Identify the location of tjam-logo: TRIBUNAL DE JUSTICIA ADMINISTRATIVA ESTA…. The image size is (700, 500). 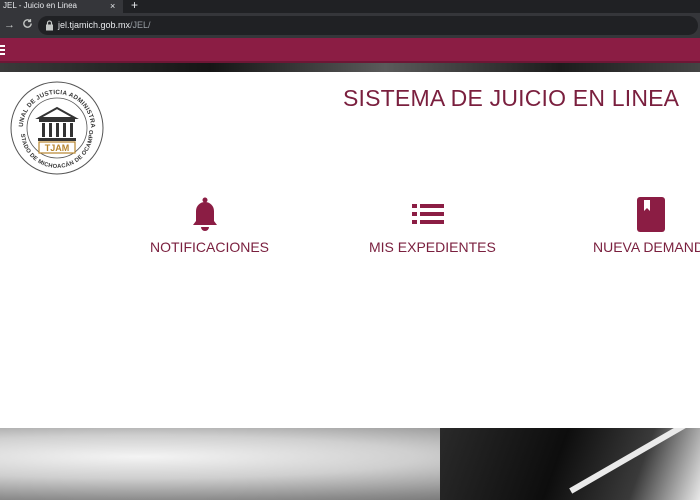
(56, 127).